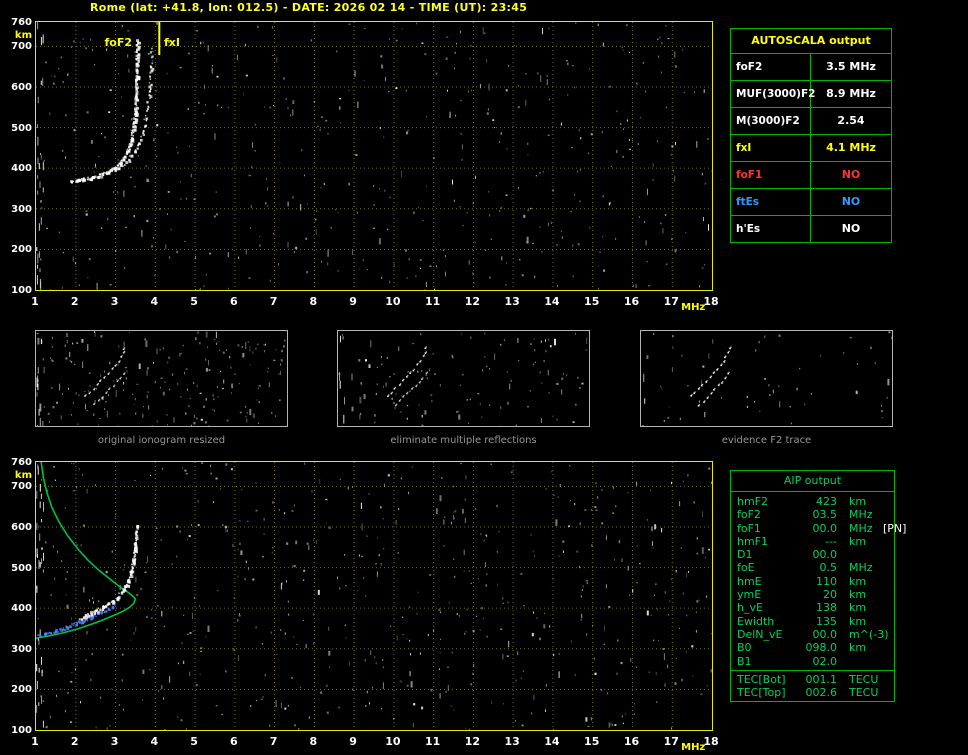 This screenshot has height=755, width=968. What do you see at coordinates (161, 381) in the screenshot?
I see `thumbnail-canvas` at bounding box center [161, 381].